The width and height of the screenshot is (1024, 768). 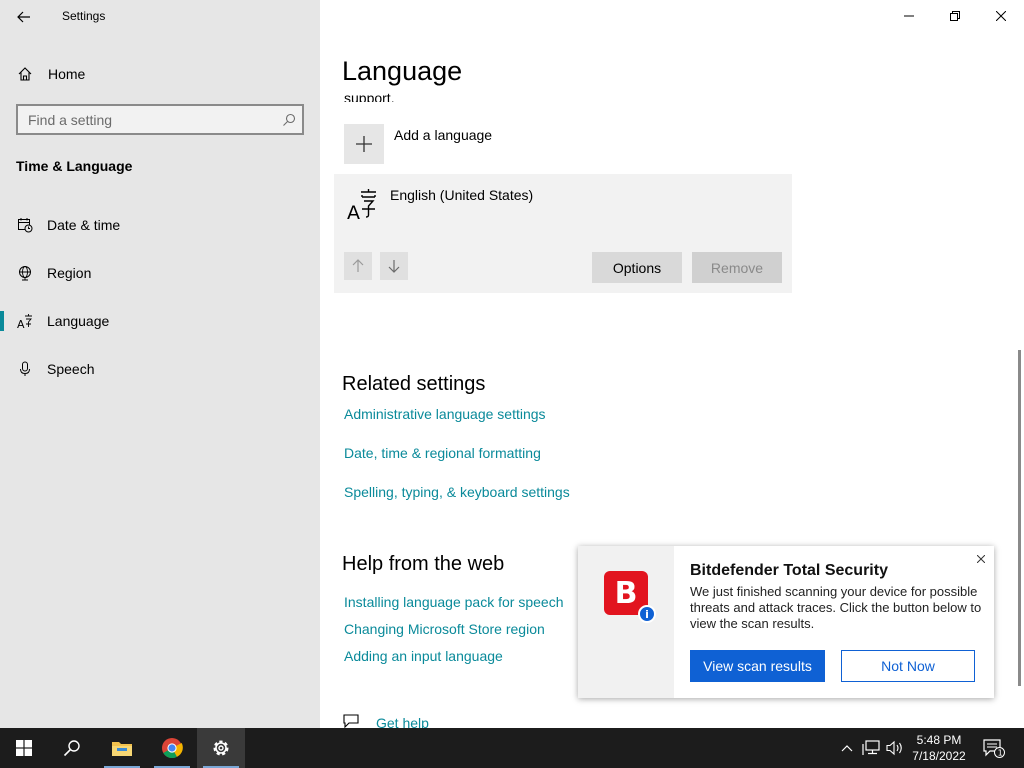 I want to click on link-date-time-regional: Date, time & regional formatting, so click(x=442, y=453).